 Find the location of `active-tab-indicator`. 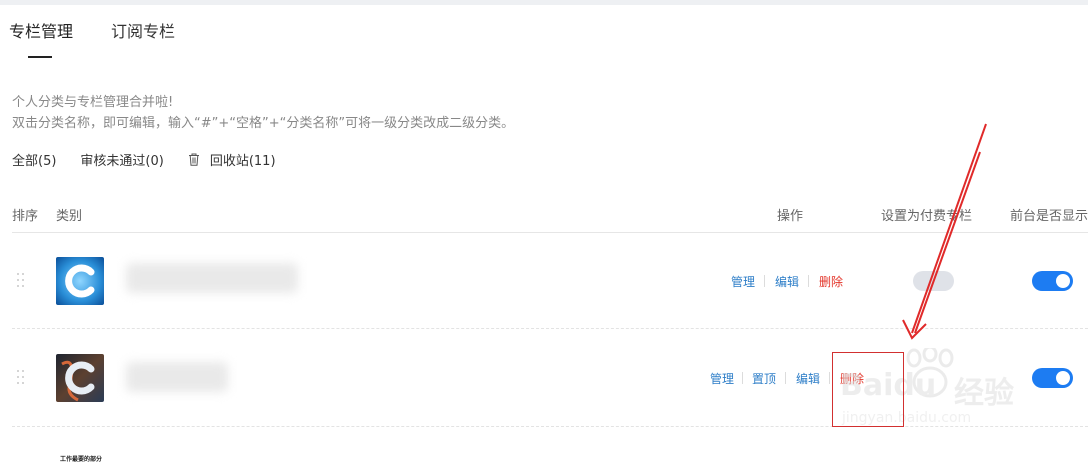

active-tab-indicator is located at coordinates (40, 57).